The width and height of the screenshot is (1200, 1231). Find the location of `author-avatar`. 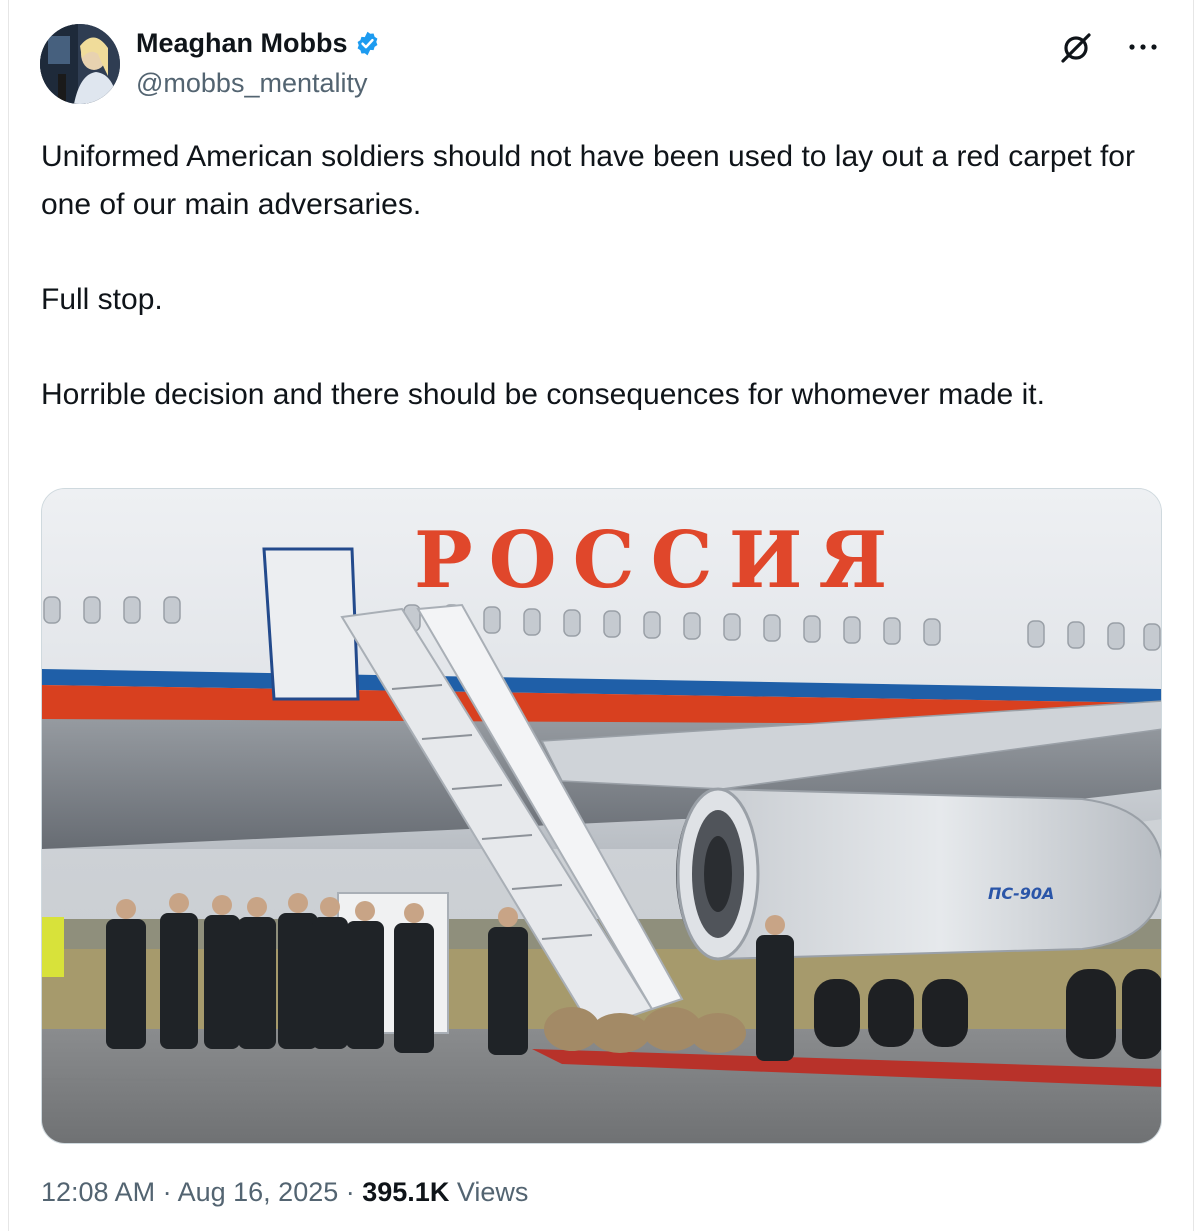

author-avatar is located at coordinates (80, 64).